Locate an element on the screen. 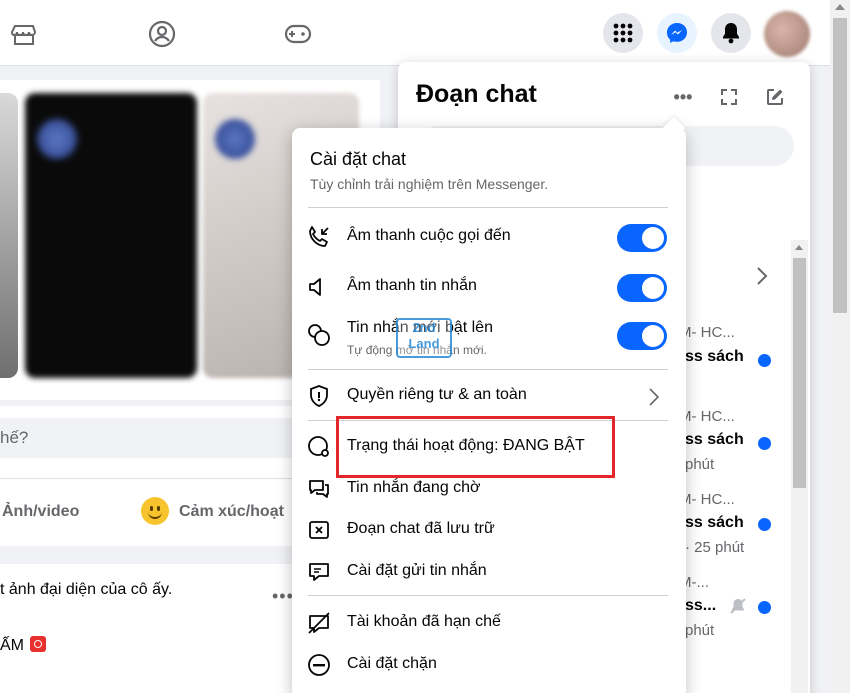 This screenshot has width=850, height=693. privacy-safety-item: Quyền riêng tư & an toàn is located at coordinates (489, 395).